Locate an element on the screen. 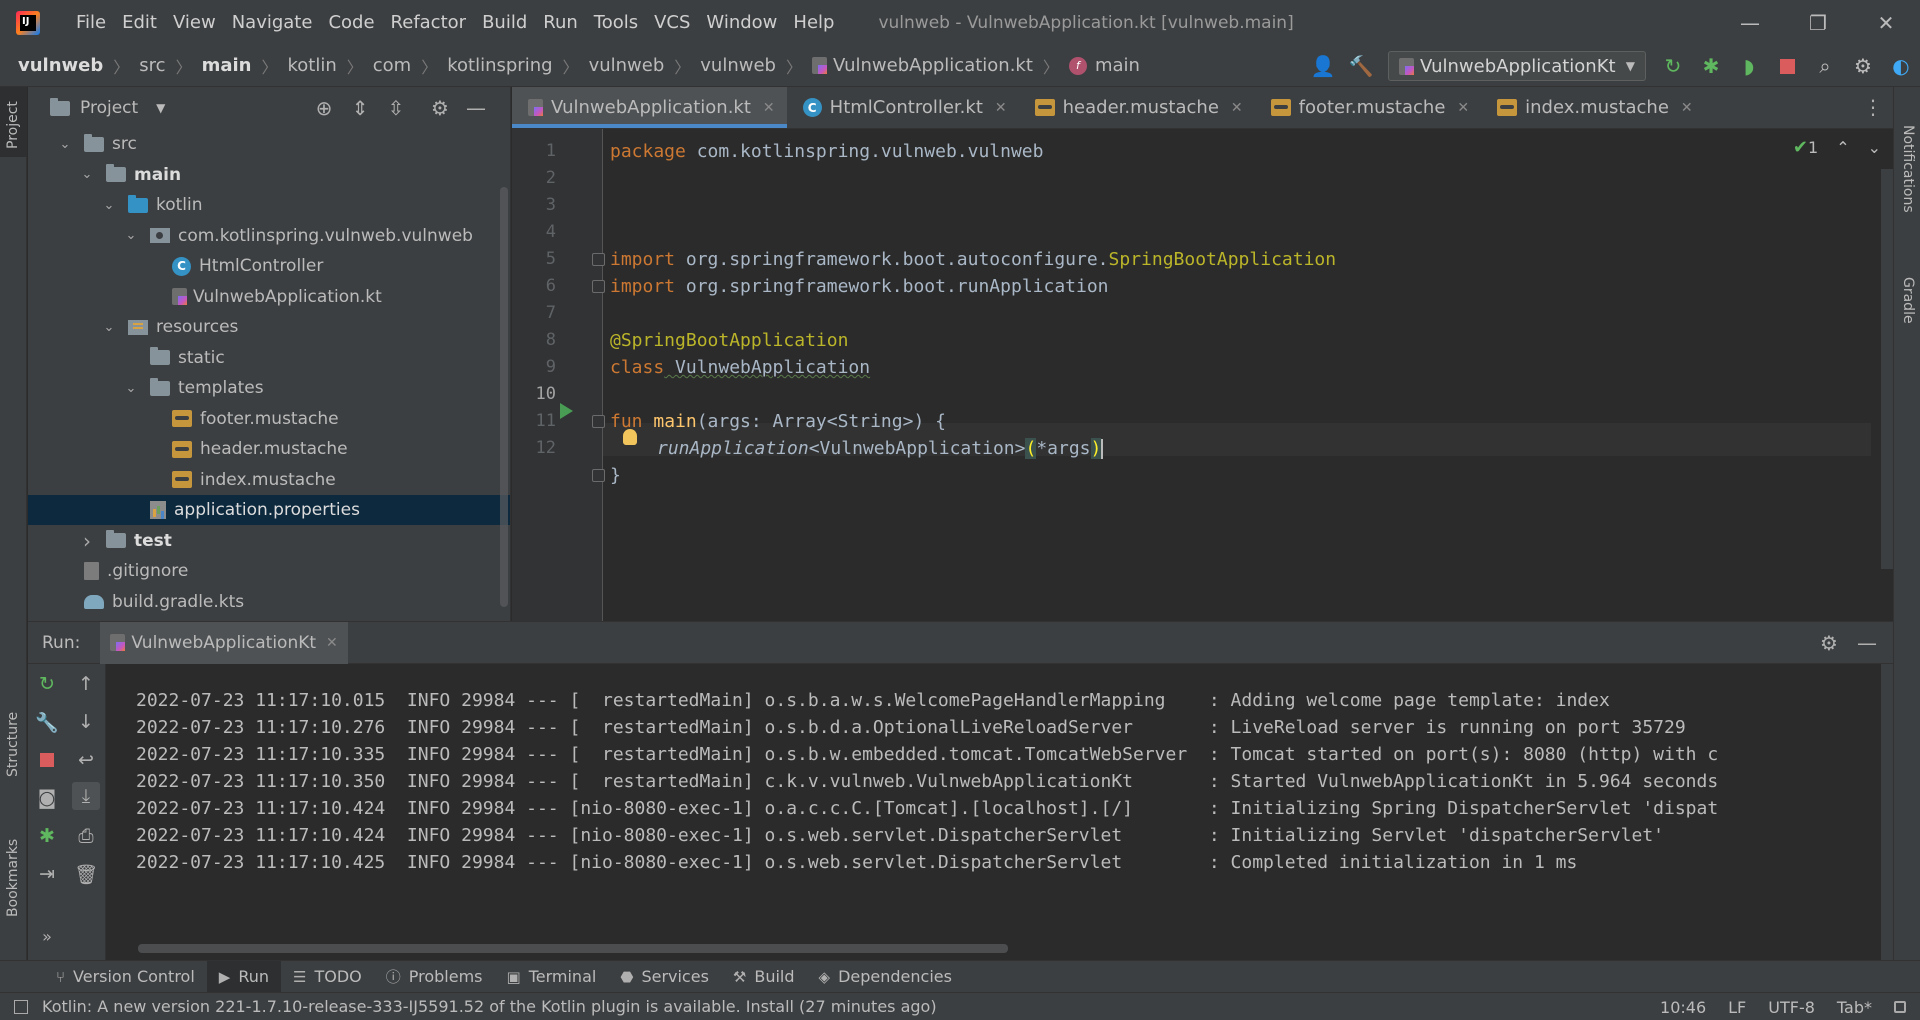  breadcrumb-main: main is located at coordinates (227, 65).